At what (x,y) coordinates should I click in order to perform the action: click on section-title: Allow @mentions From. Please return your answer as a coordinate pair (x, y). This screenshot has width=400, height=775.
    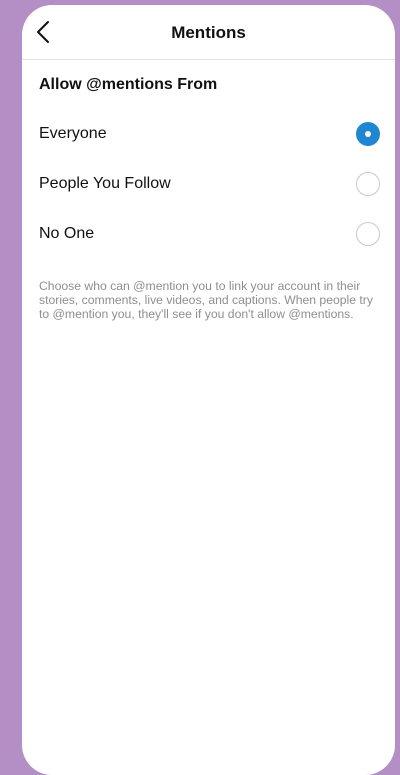
    Looking at the image, I should click on (128, 84).